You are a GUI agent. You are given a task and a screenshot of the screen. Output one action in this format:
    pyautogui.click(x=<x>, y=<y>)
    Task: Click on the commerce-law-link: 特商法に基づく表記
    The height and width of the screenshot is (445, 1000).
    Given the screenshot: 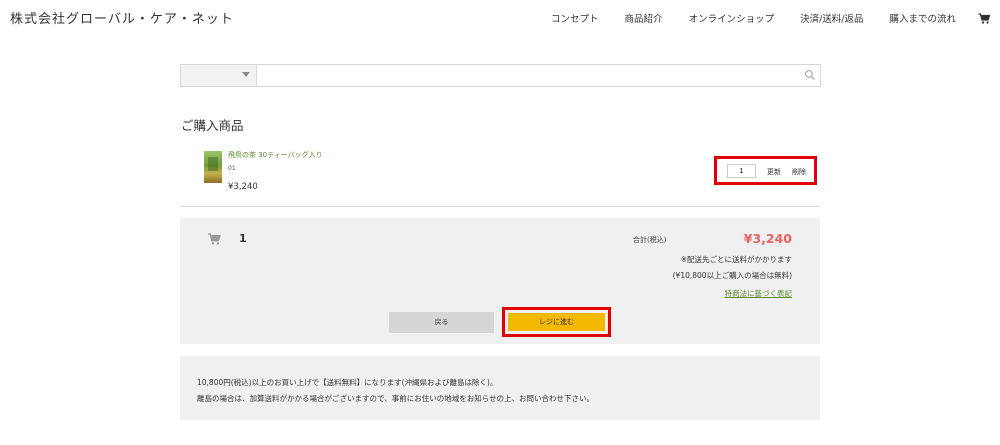 What is the action you would take?
    pyautogui.click(x=759, y=293)
    